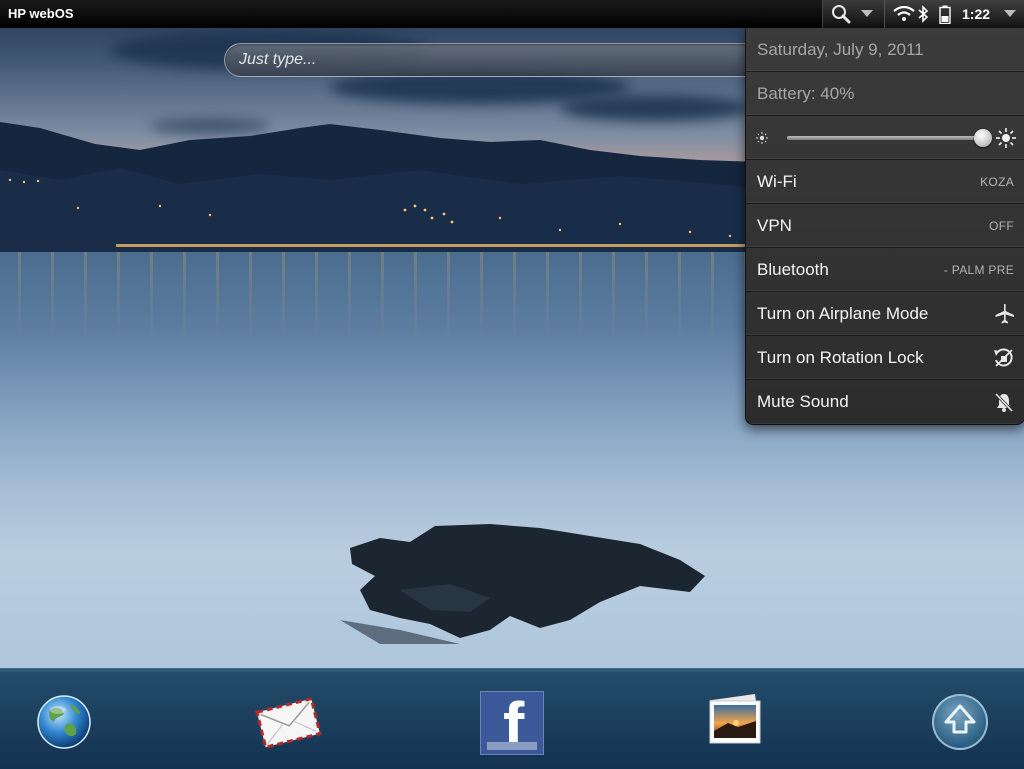 This screenshot has width=1024, height=769. I want to click on menu-item-rotation-lock: Turn on Rotation Lock, so click(885, 358).